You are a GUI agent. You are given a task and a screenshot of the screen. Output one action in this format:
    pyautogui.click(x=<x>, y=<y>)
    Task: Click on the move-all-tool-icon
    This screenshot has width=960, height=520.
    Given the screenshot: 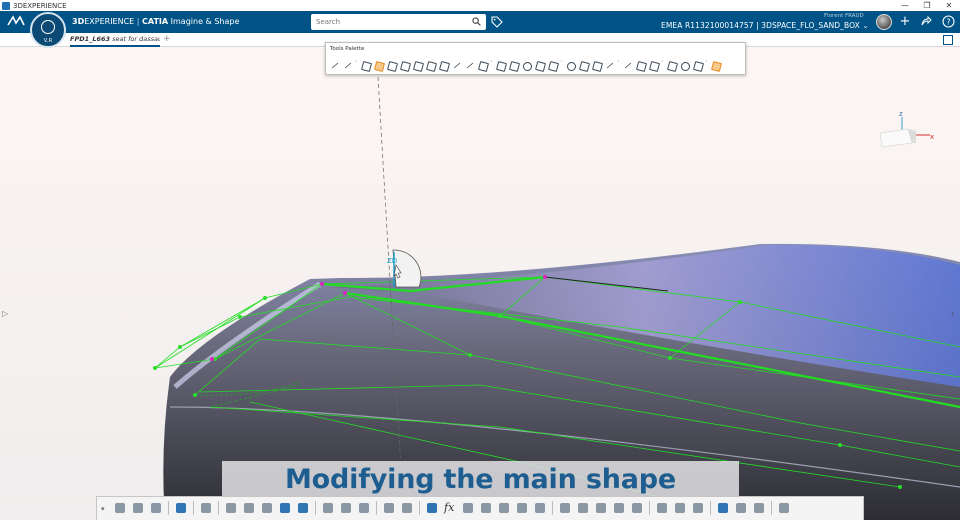 What is the action you would take?
    pyautogui.click(x=653, y=65)
    